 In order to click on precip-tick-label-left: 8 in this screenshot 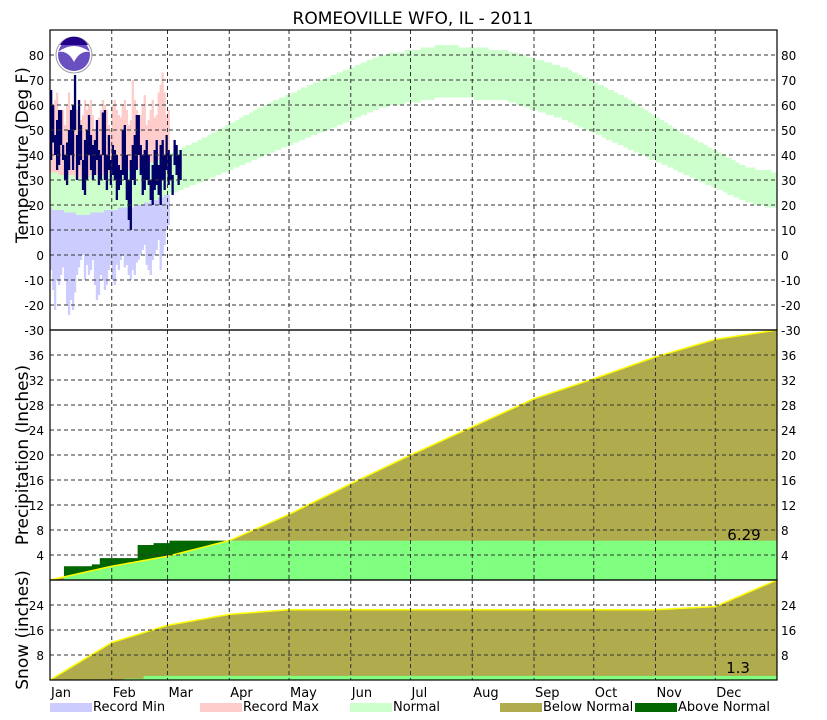, I will do `click(40, 531)`.